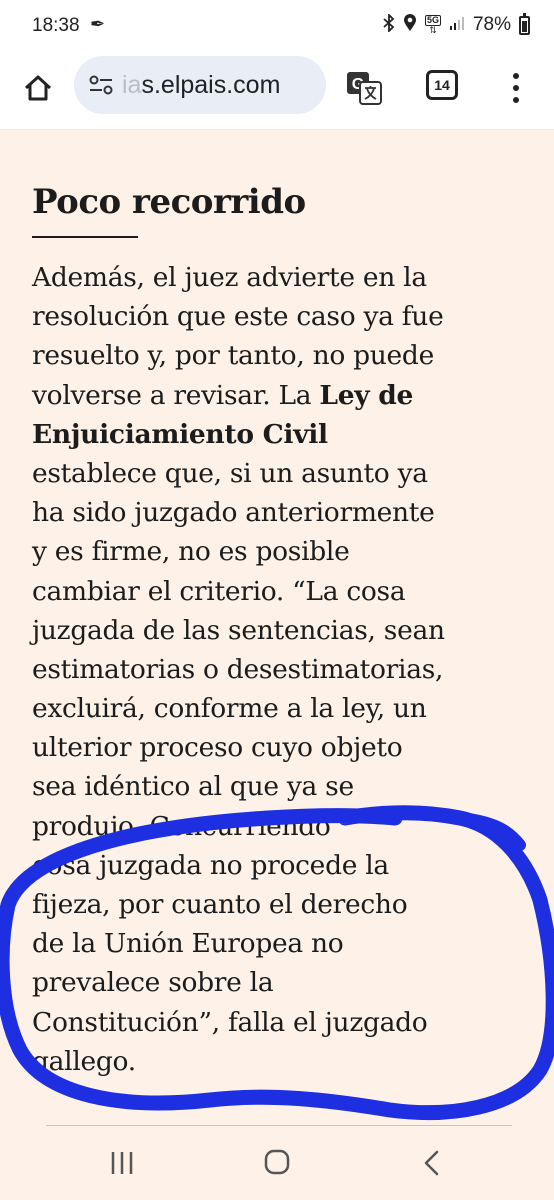 This screenshot has height=1200, width=554. I want to click on article-line: Constitución”, falla el juzgado, so click(282, 1022).